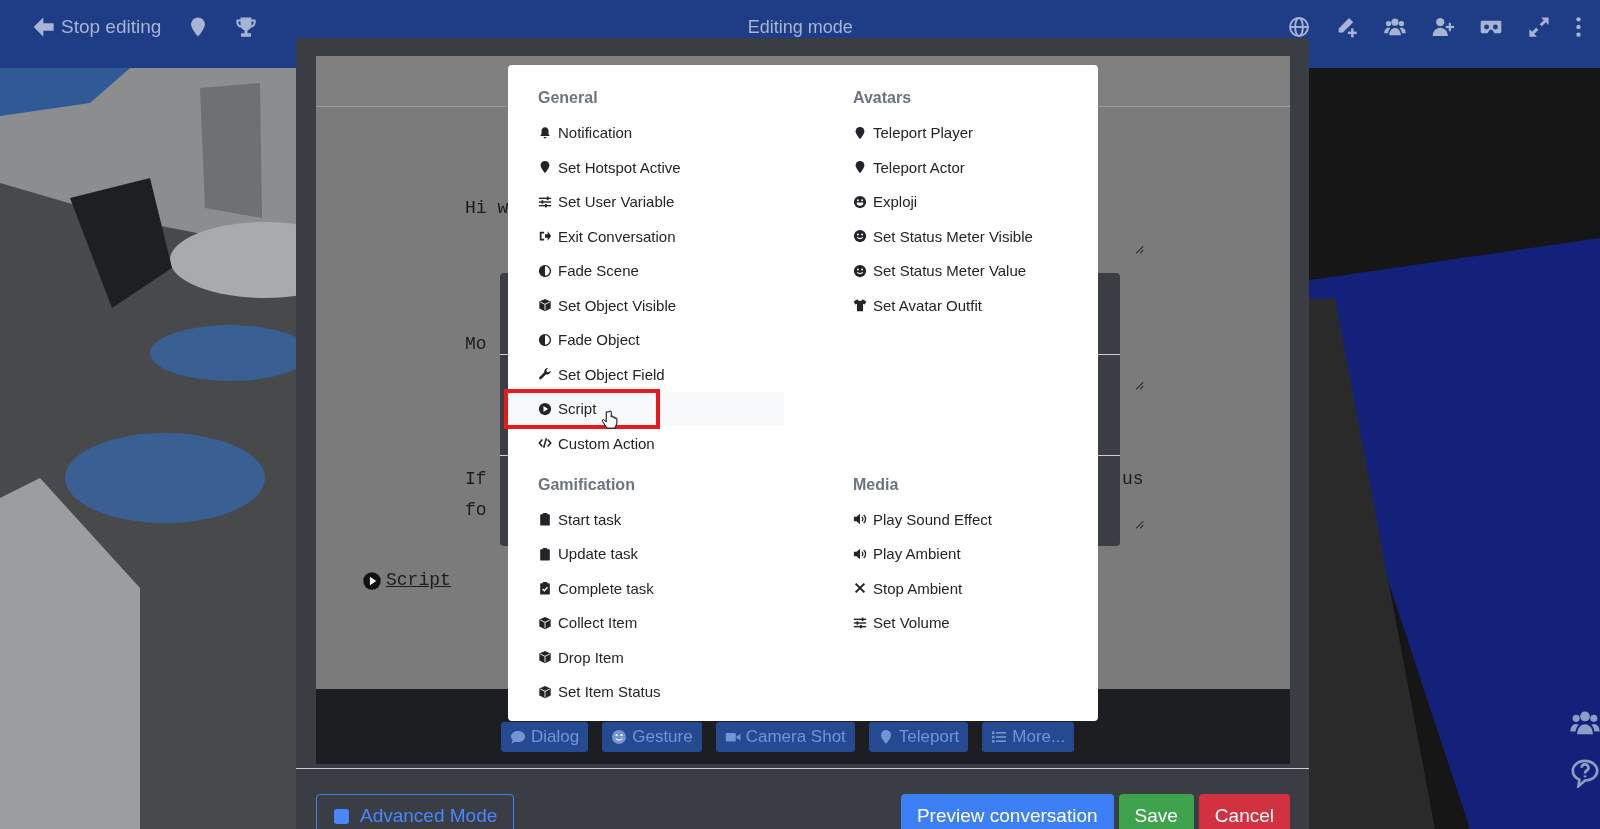 This screenshot has width=1600, height=829. Describe the element at coordinates (1244, 811) in the screenshot. I see `footer-button: Cancel` at that location.